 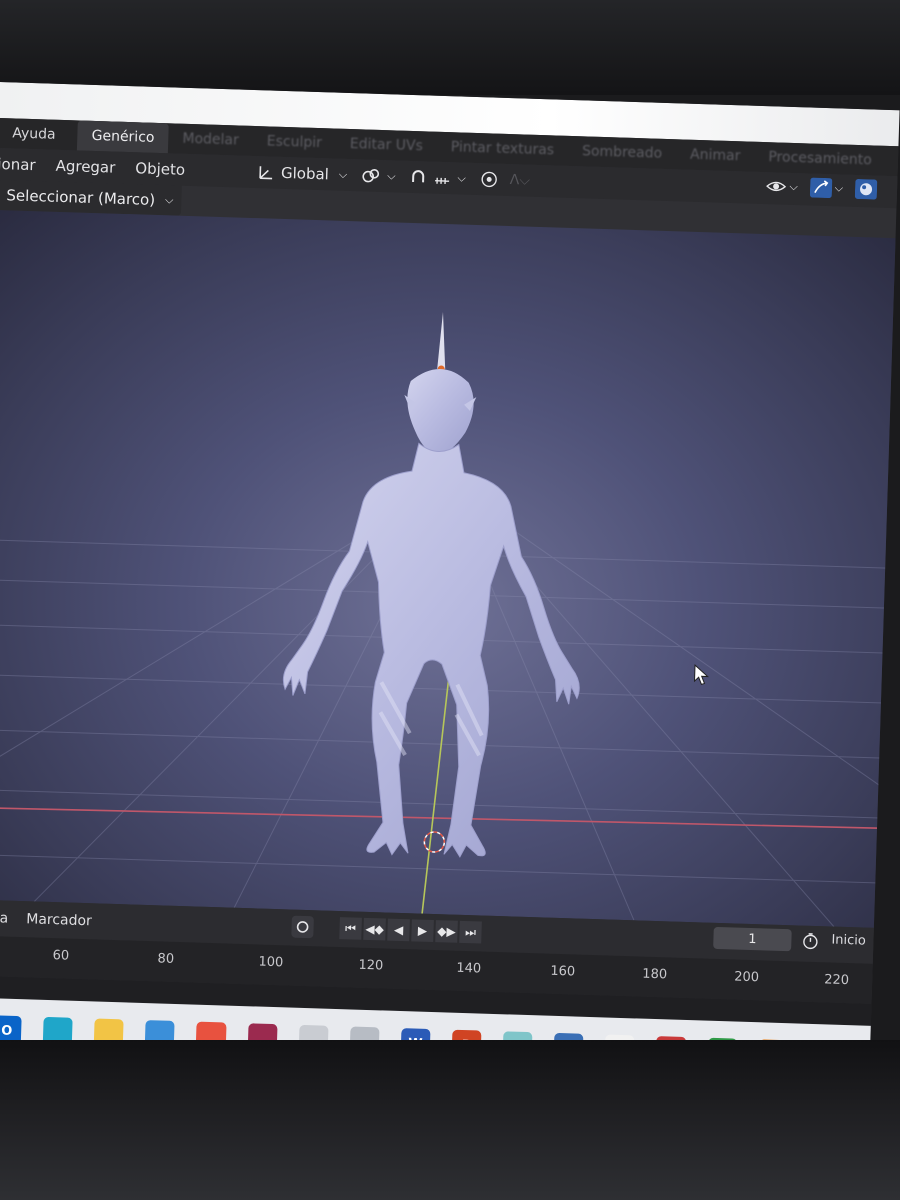 What do you see at coordinates (810, 943) in the screenshot?
I see `stopwatch-icon` at bounding box center [810, 943].